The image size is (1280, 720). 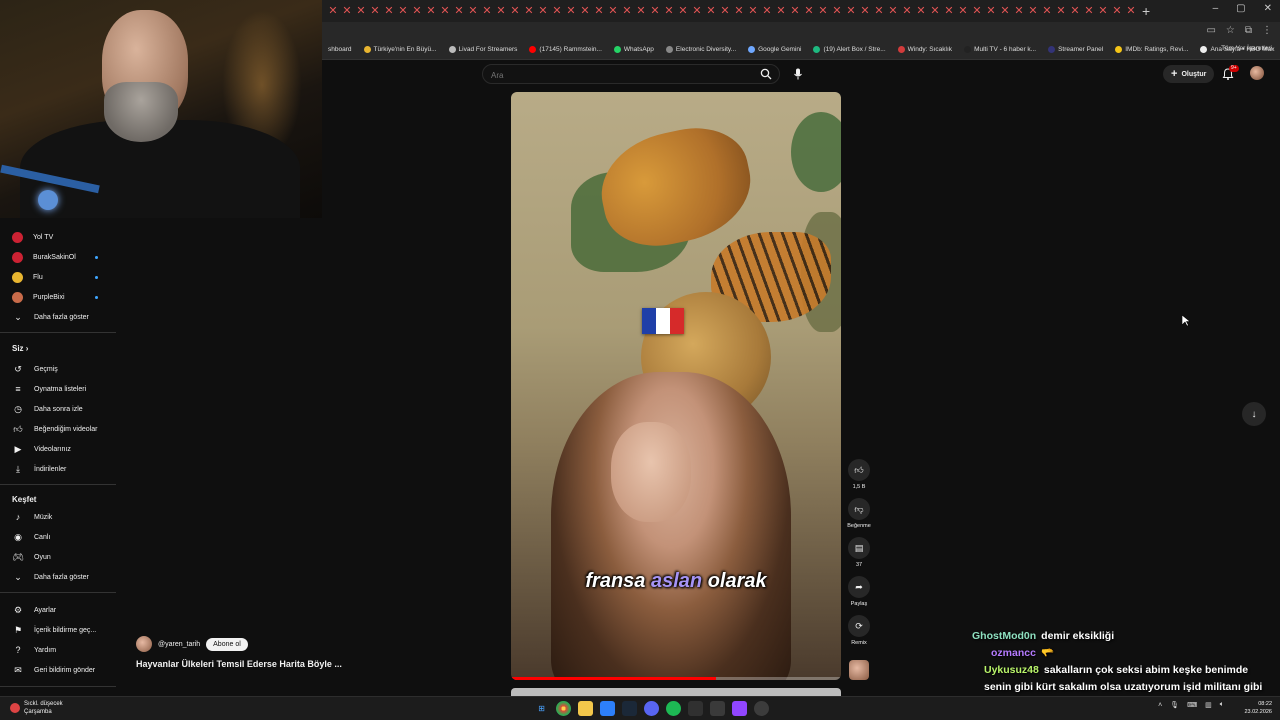 I want to click on search-box, so click(x=631, y=74).